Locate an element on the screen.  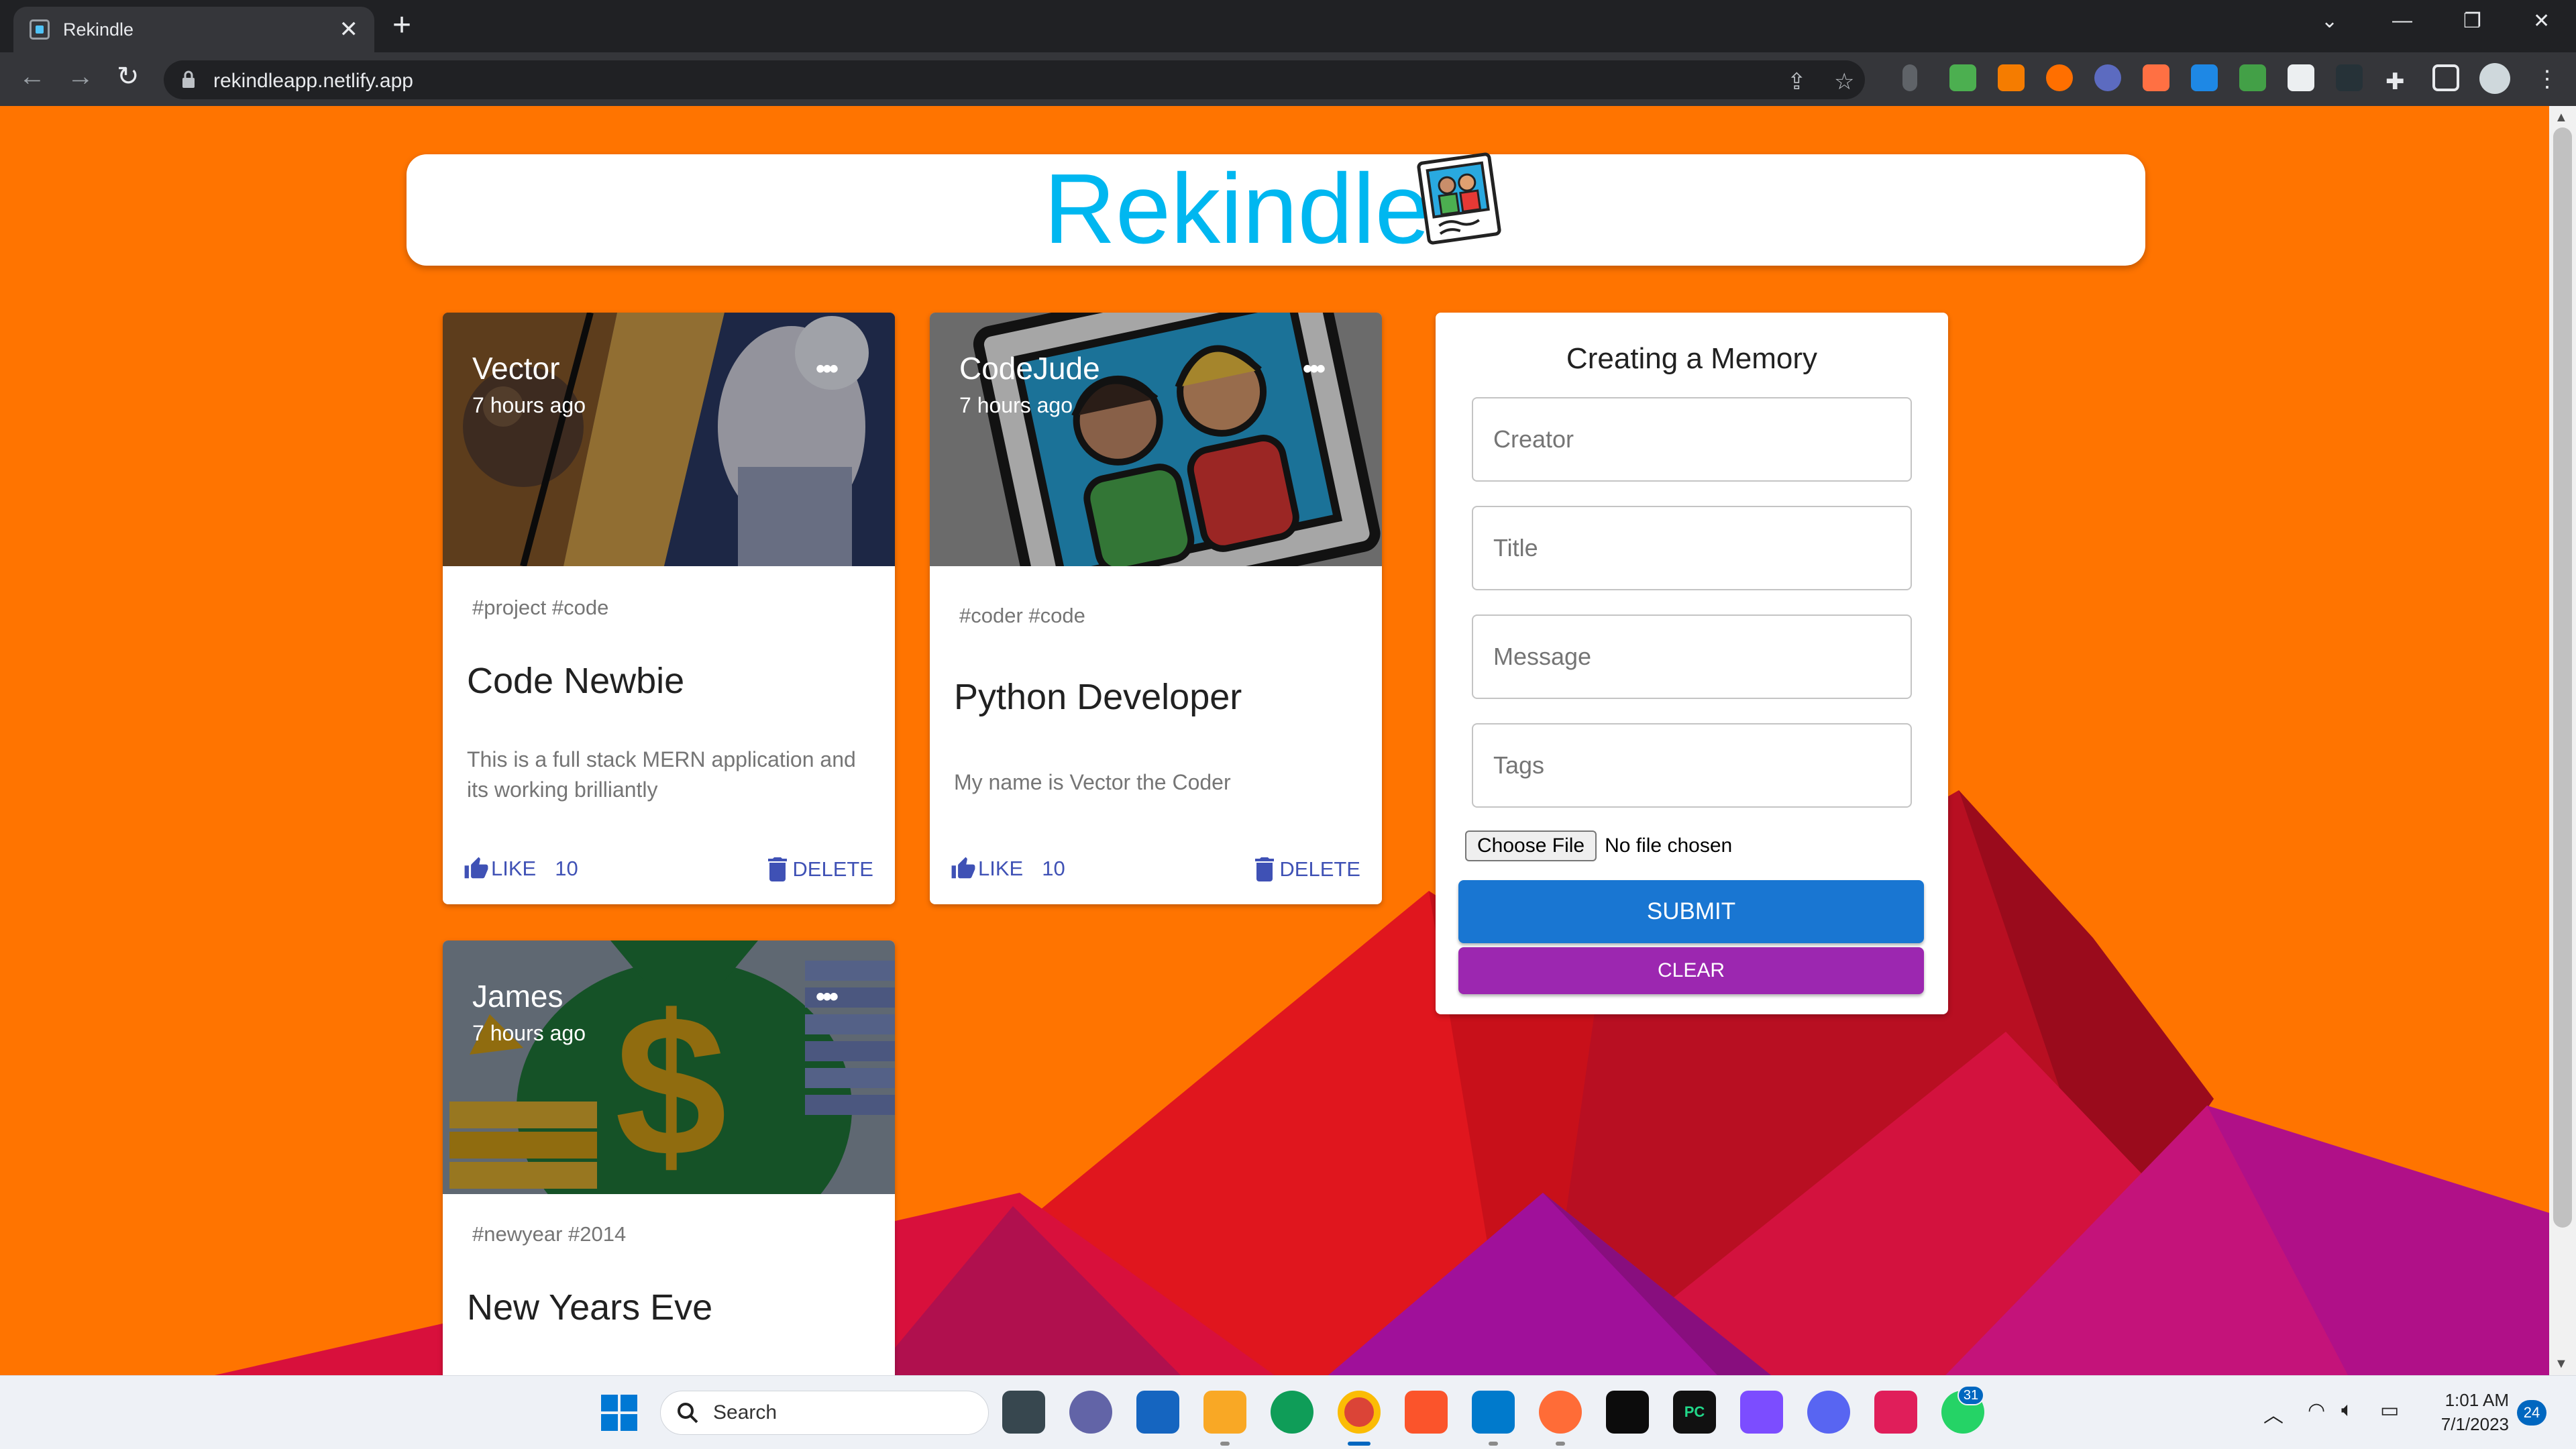
memory-image: $ James 7 hours ago ••• is located at coordinates (669, 1067).